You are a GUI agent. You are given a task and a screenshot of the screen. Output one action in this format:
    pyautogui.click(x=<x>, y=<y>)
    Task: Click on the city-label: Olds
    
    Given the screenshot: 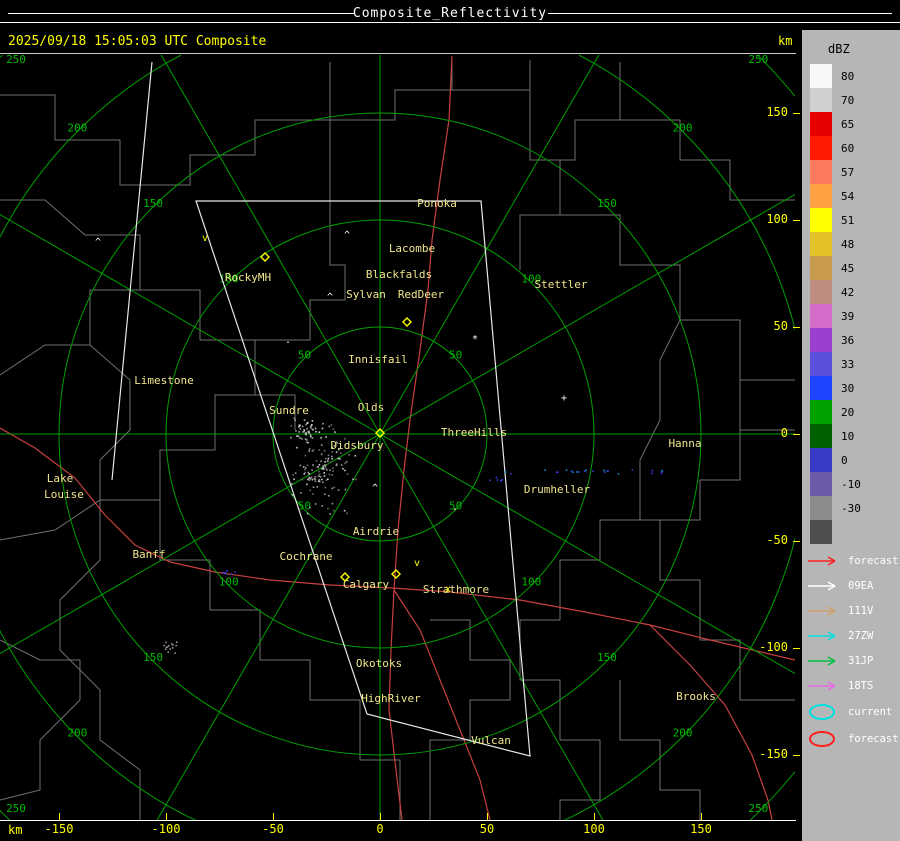 What is the action you would take?
    pyautogui.click(x=371, y=407)
    